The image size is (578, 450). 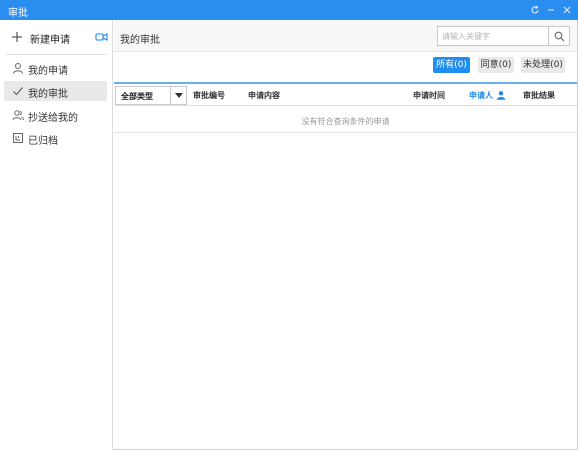 I want to click on plus-icon, so click(x=17, y=37).